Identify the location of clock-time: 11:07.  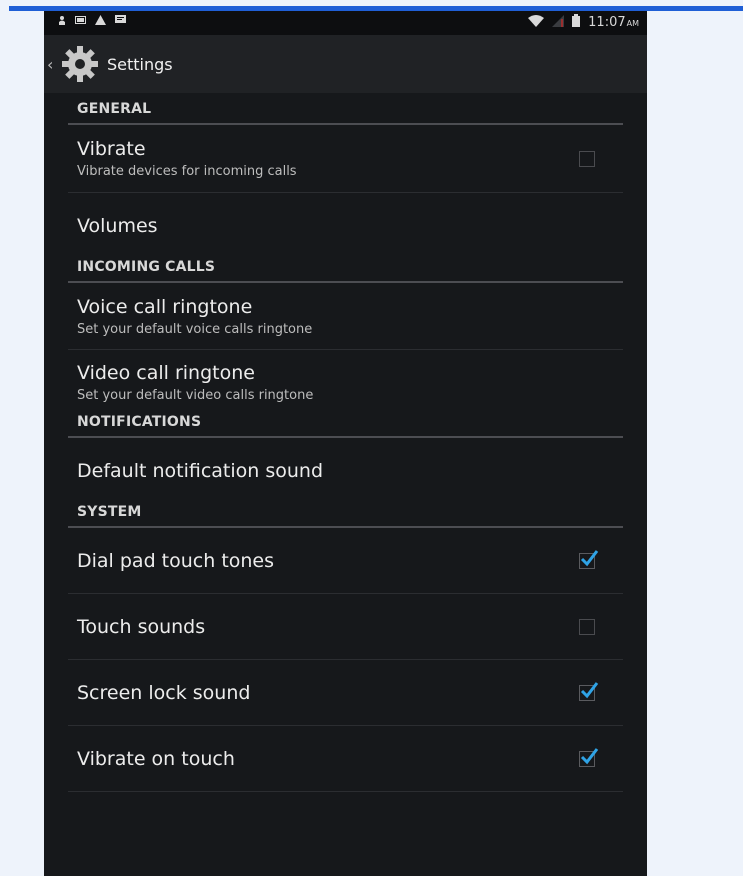
(607, 22).